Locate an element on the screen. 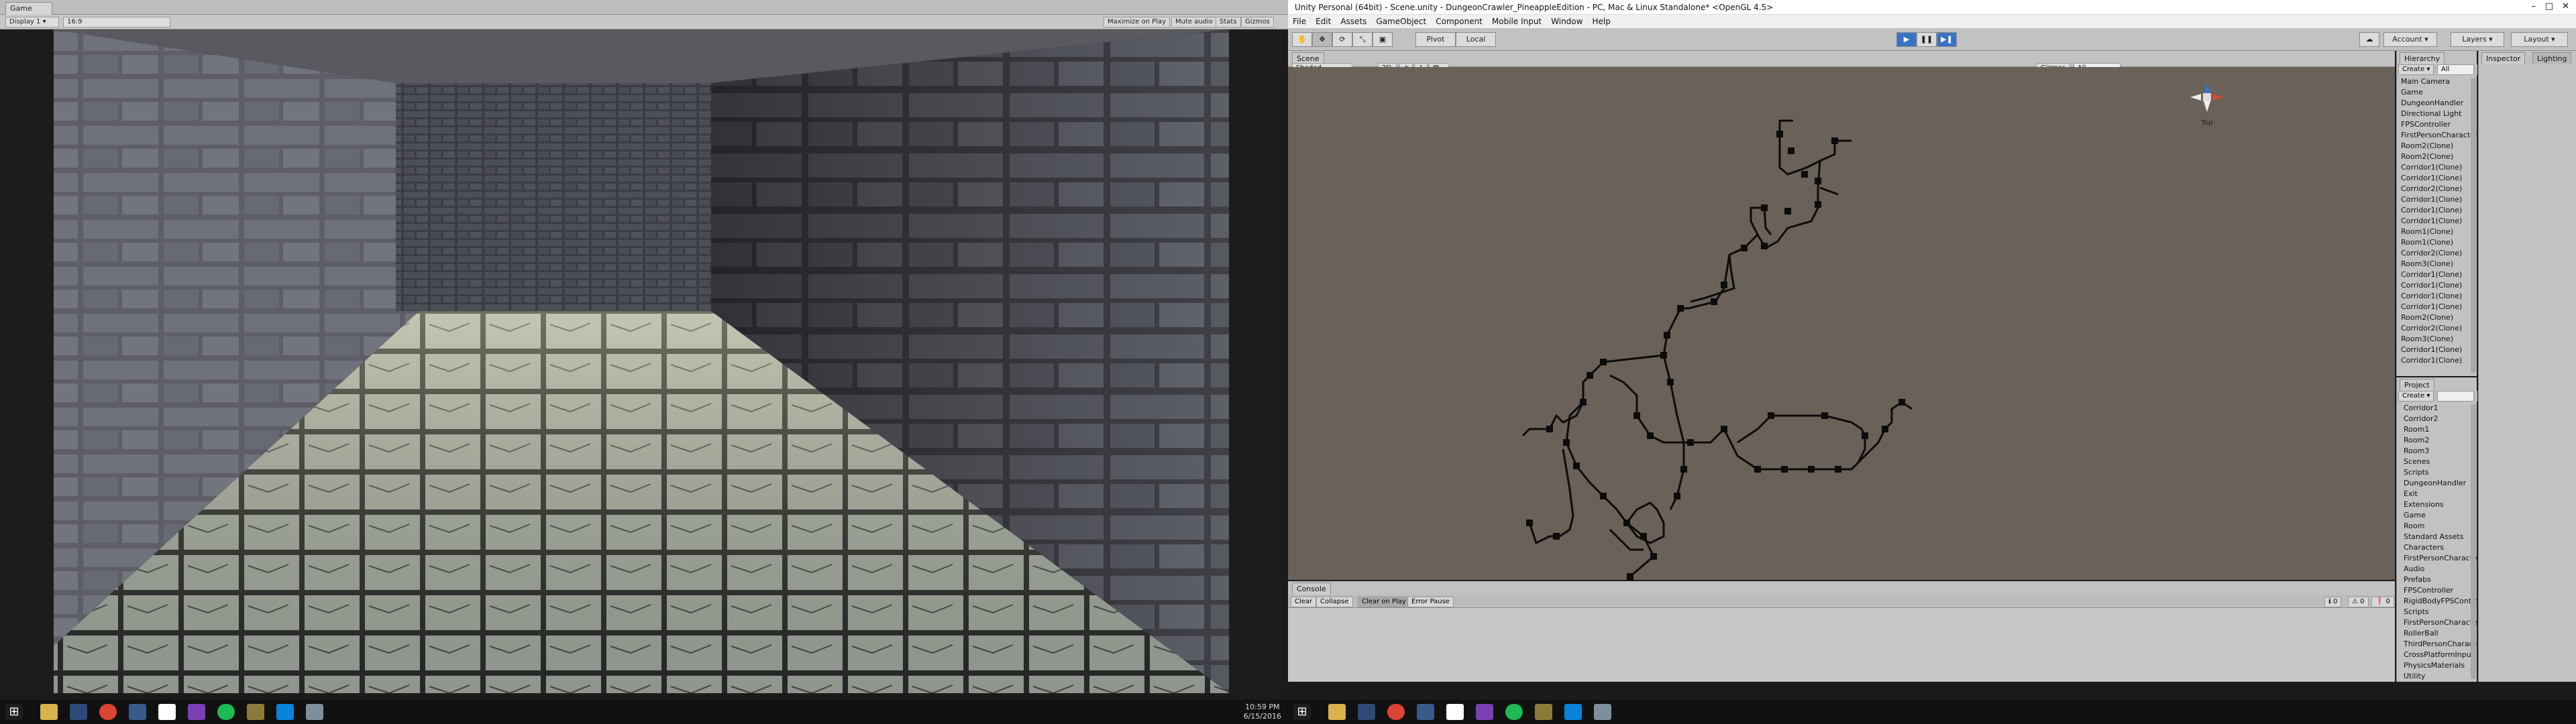  project-item: Extensions is located at coordinates (2440, 504).